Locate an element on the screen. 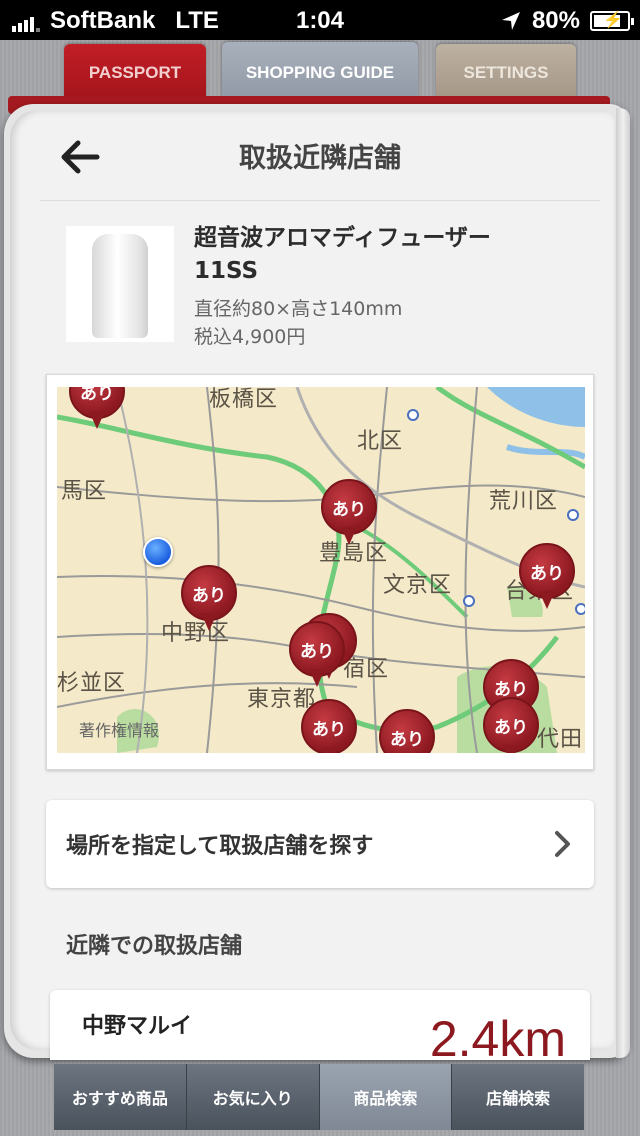  product-image is located at coordinates (120, 284).